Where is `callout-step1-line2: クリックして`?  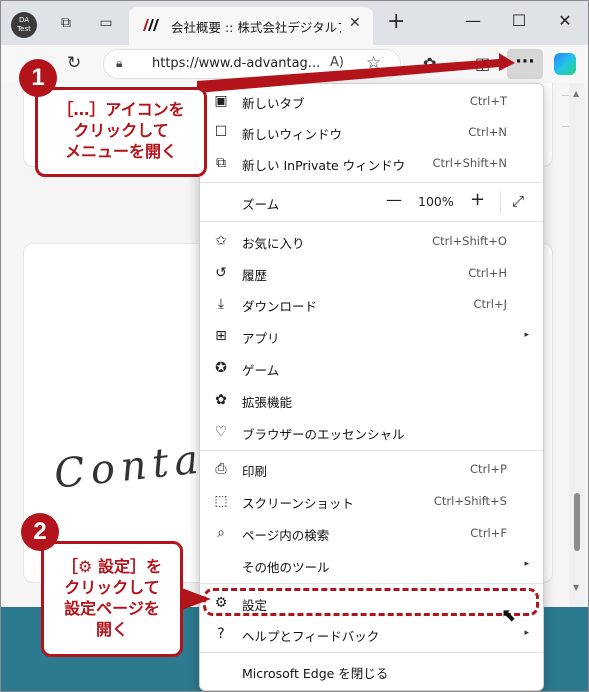
callout-step1-line2: クリックして is located at coordinates (121, 130).